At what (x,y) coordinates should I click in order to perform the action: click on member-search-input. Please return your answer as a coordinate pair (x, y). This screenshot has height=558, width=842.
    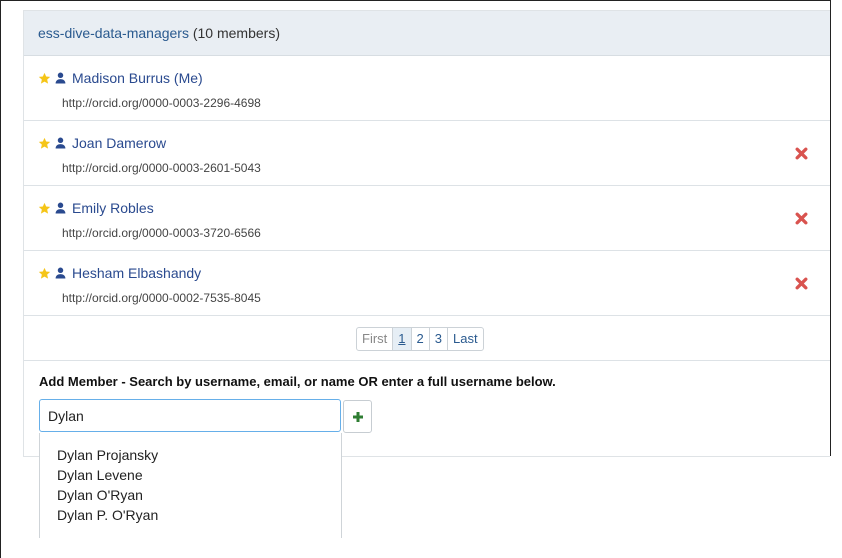
    Looking at the image, I should click on (190, 415).